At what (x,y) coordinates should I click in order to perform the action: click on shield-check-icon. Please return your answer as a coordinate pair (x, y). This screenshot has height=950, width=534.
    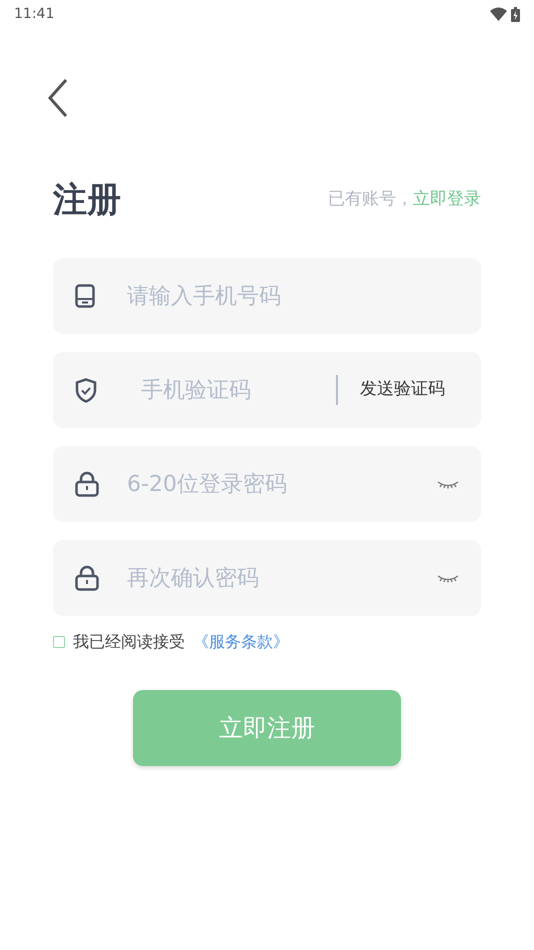
    Looking at the image, I should click on (86, 390).